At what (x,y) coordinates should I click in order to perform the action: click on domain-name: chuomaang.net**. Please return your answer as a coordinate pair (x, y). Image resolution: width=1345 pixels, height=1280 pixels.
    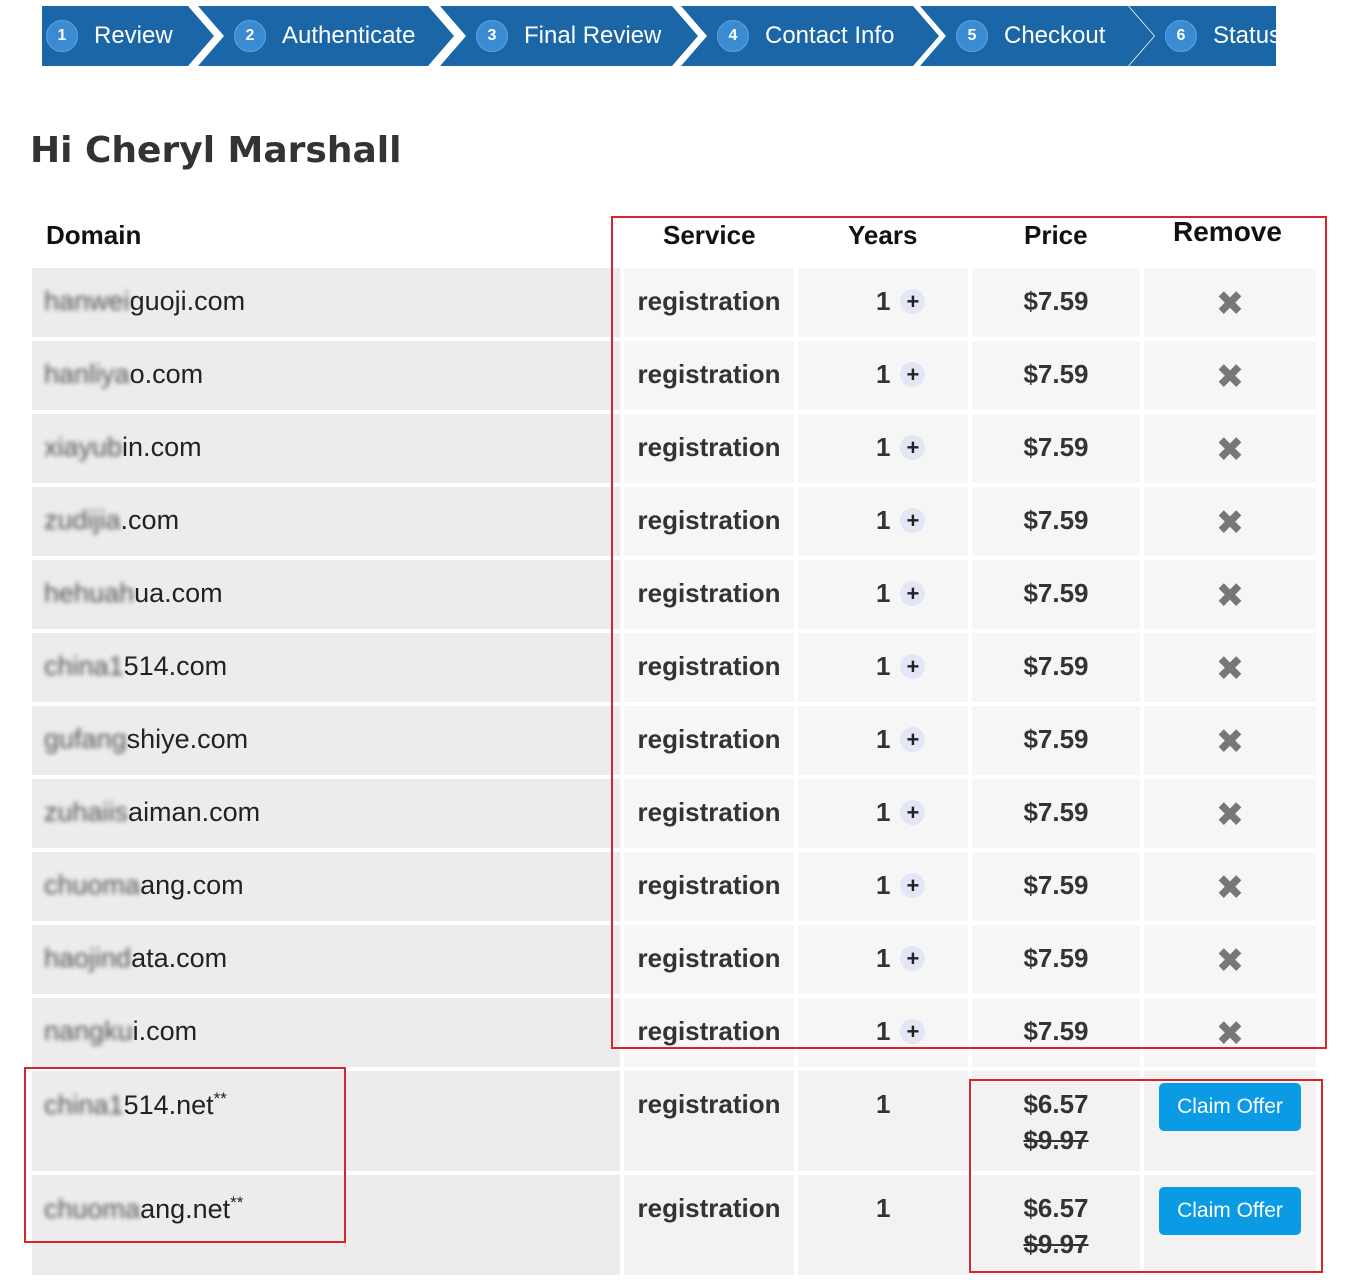
    Looking at the image, I should click on (143, 1209).